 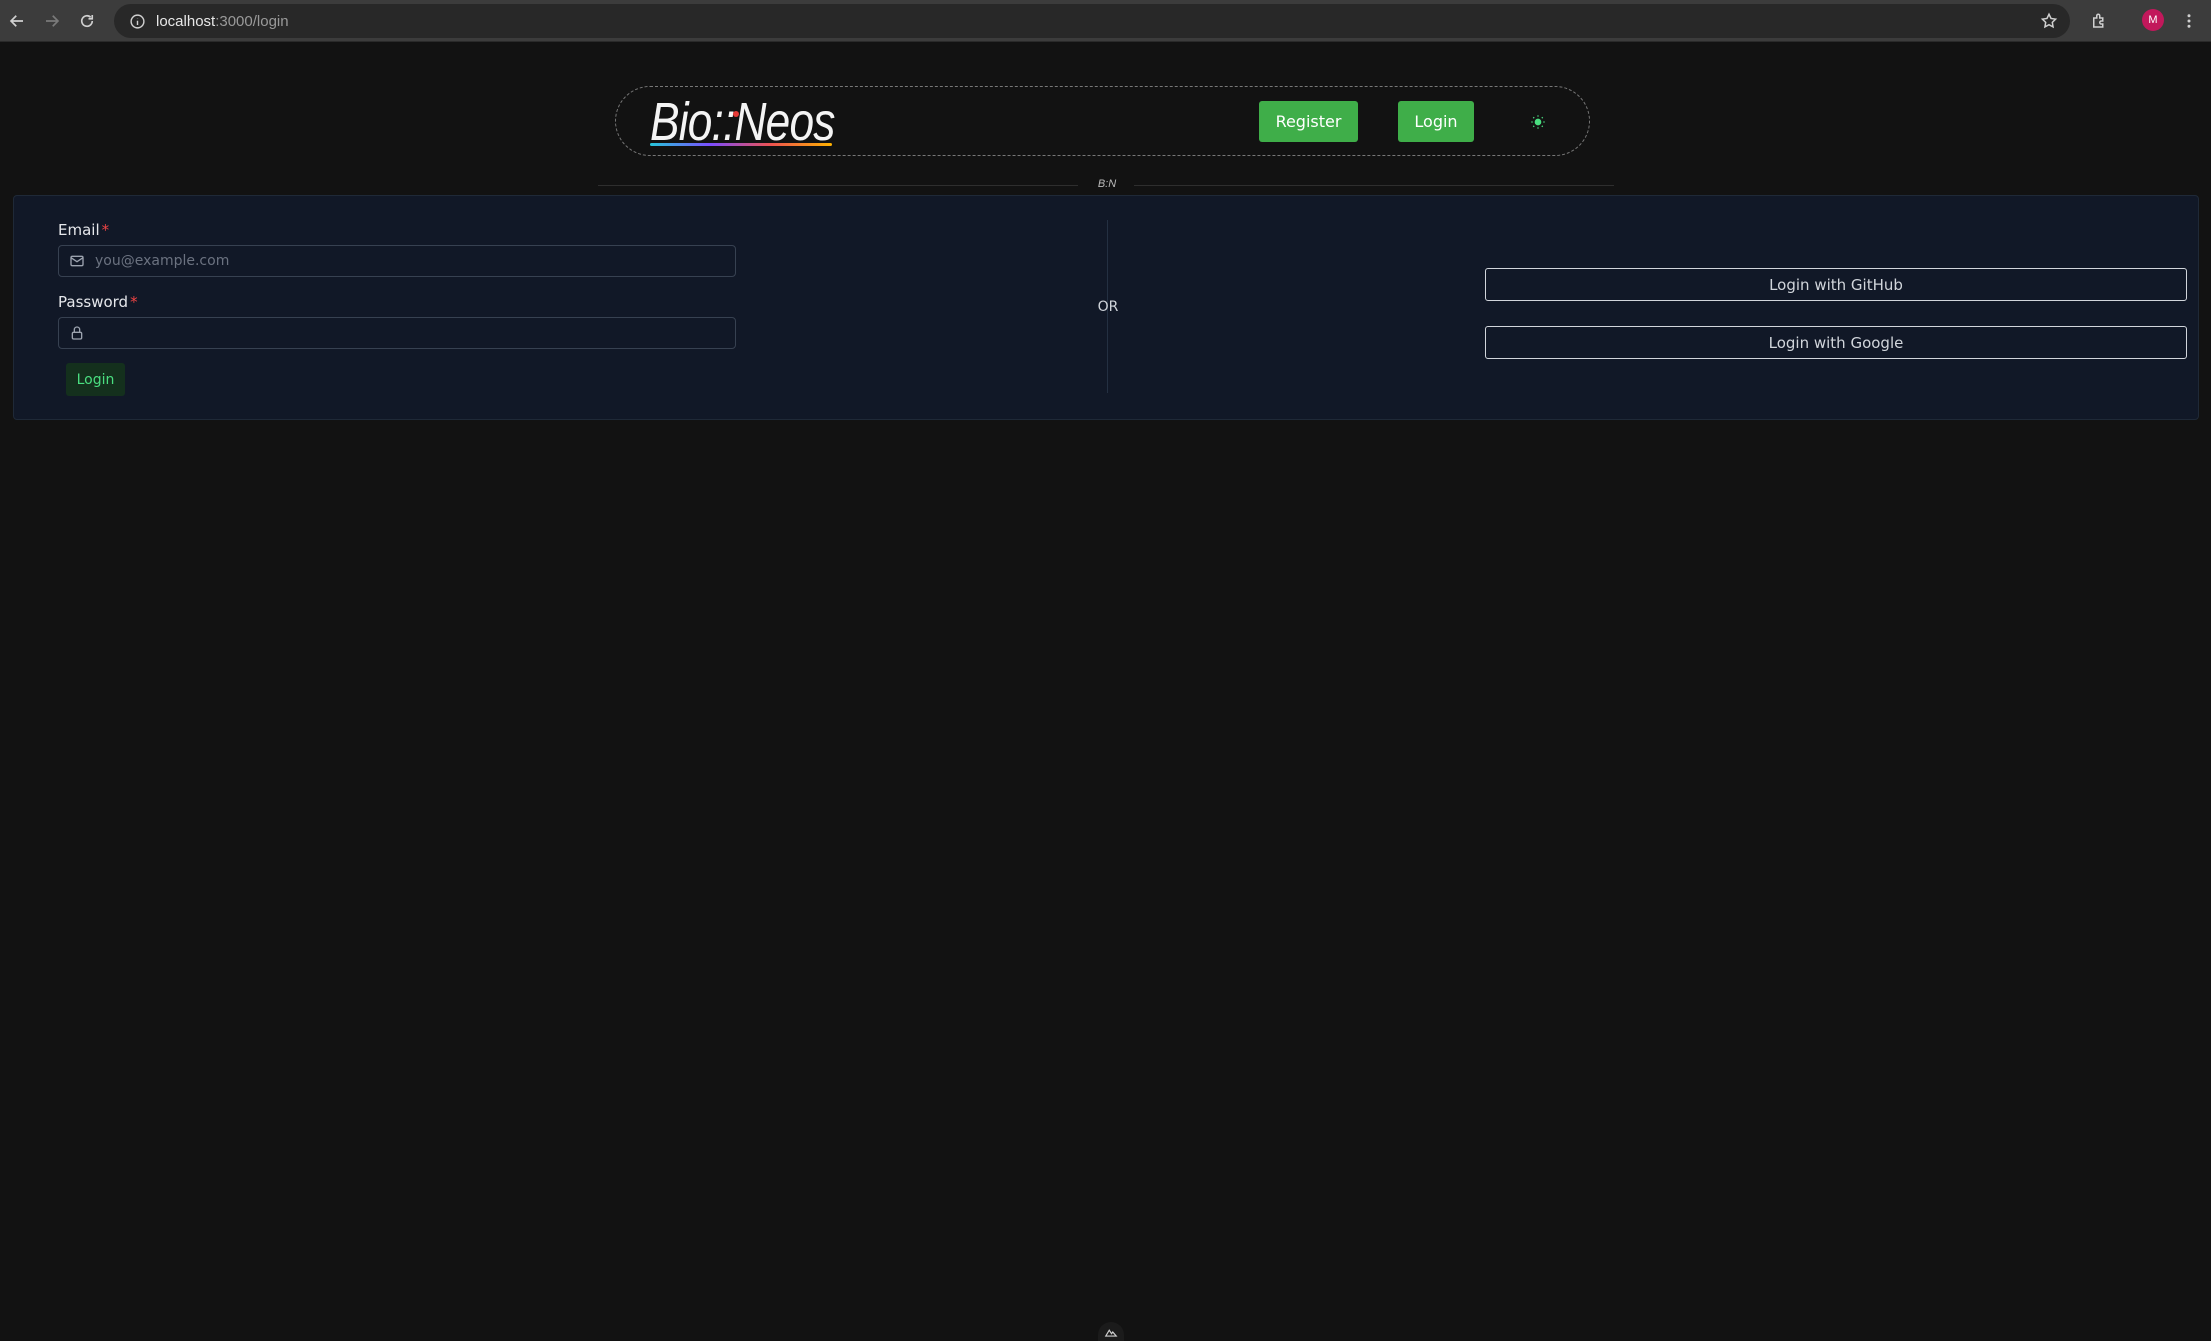 I want to click on back-icon, so click(x=17, y=21).